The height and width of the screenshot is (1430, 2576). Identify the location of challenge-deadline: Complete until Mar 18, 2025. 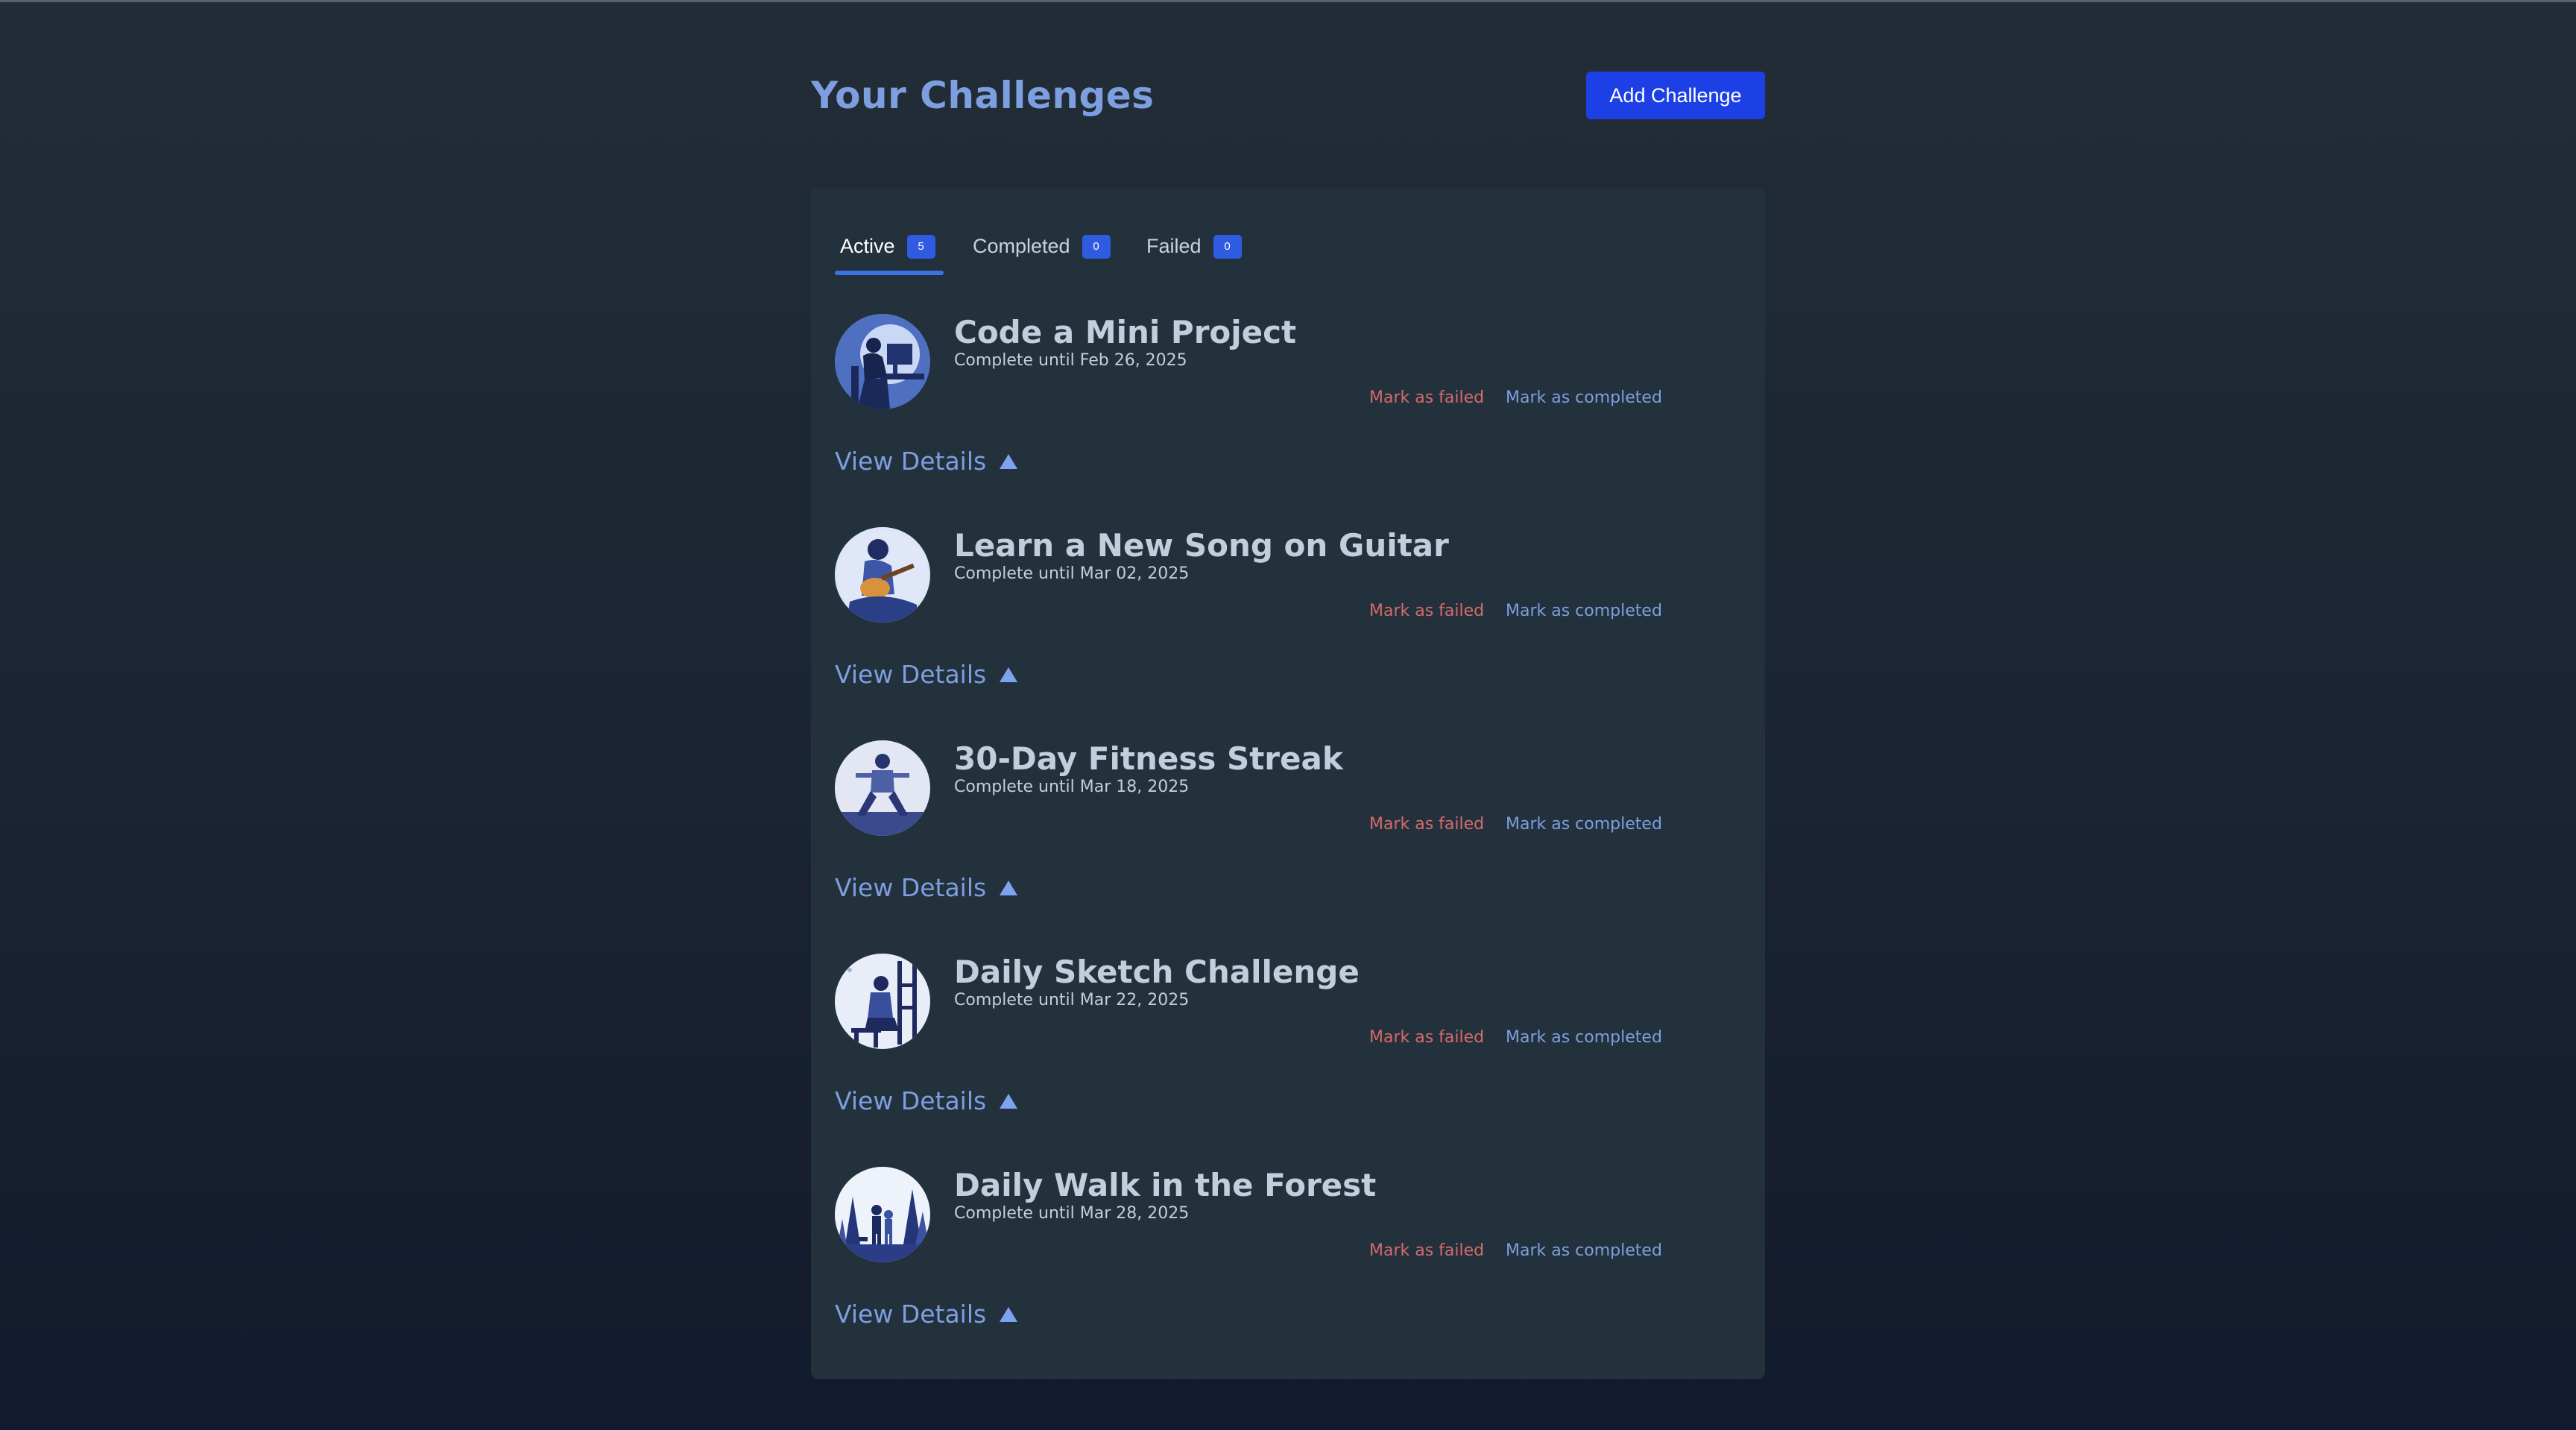
(1072, 787).